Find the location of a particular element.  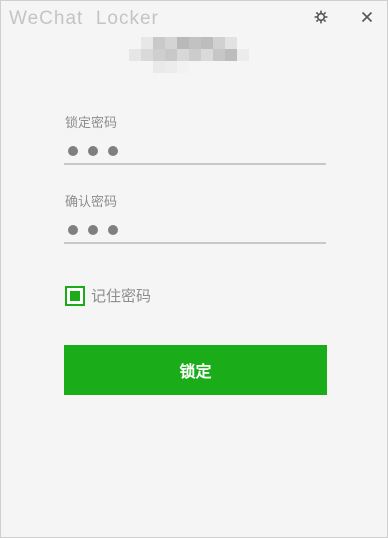

lock-button: 锁定 is located at coordinates (195, 370).